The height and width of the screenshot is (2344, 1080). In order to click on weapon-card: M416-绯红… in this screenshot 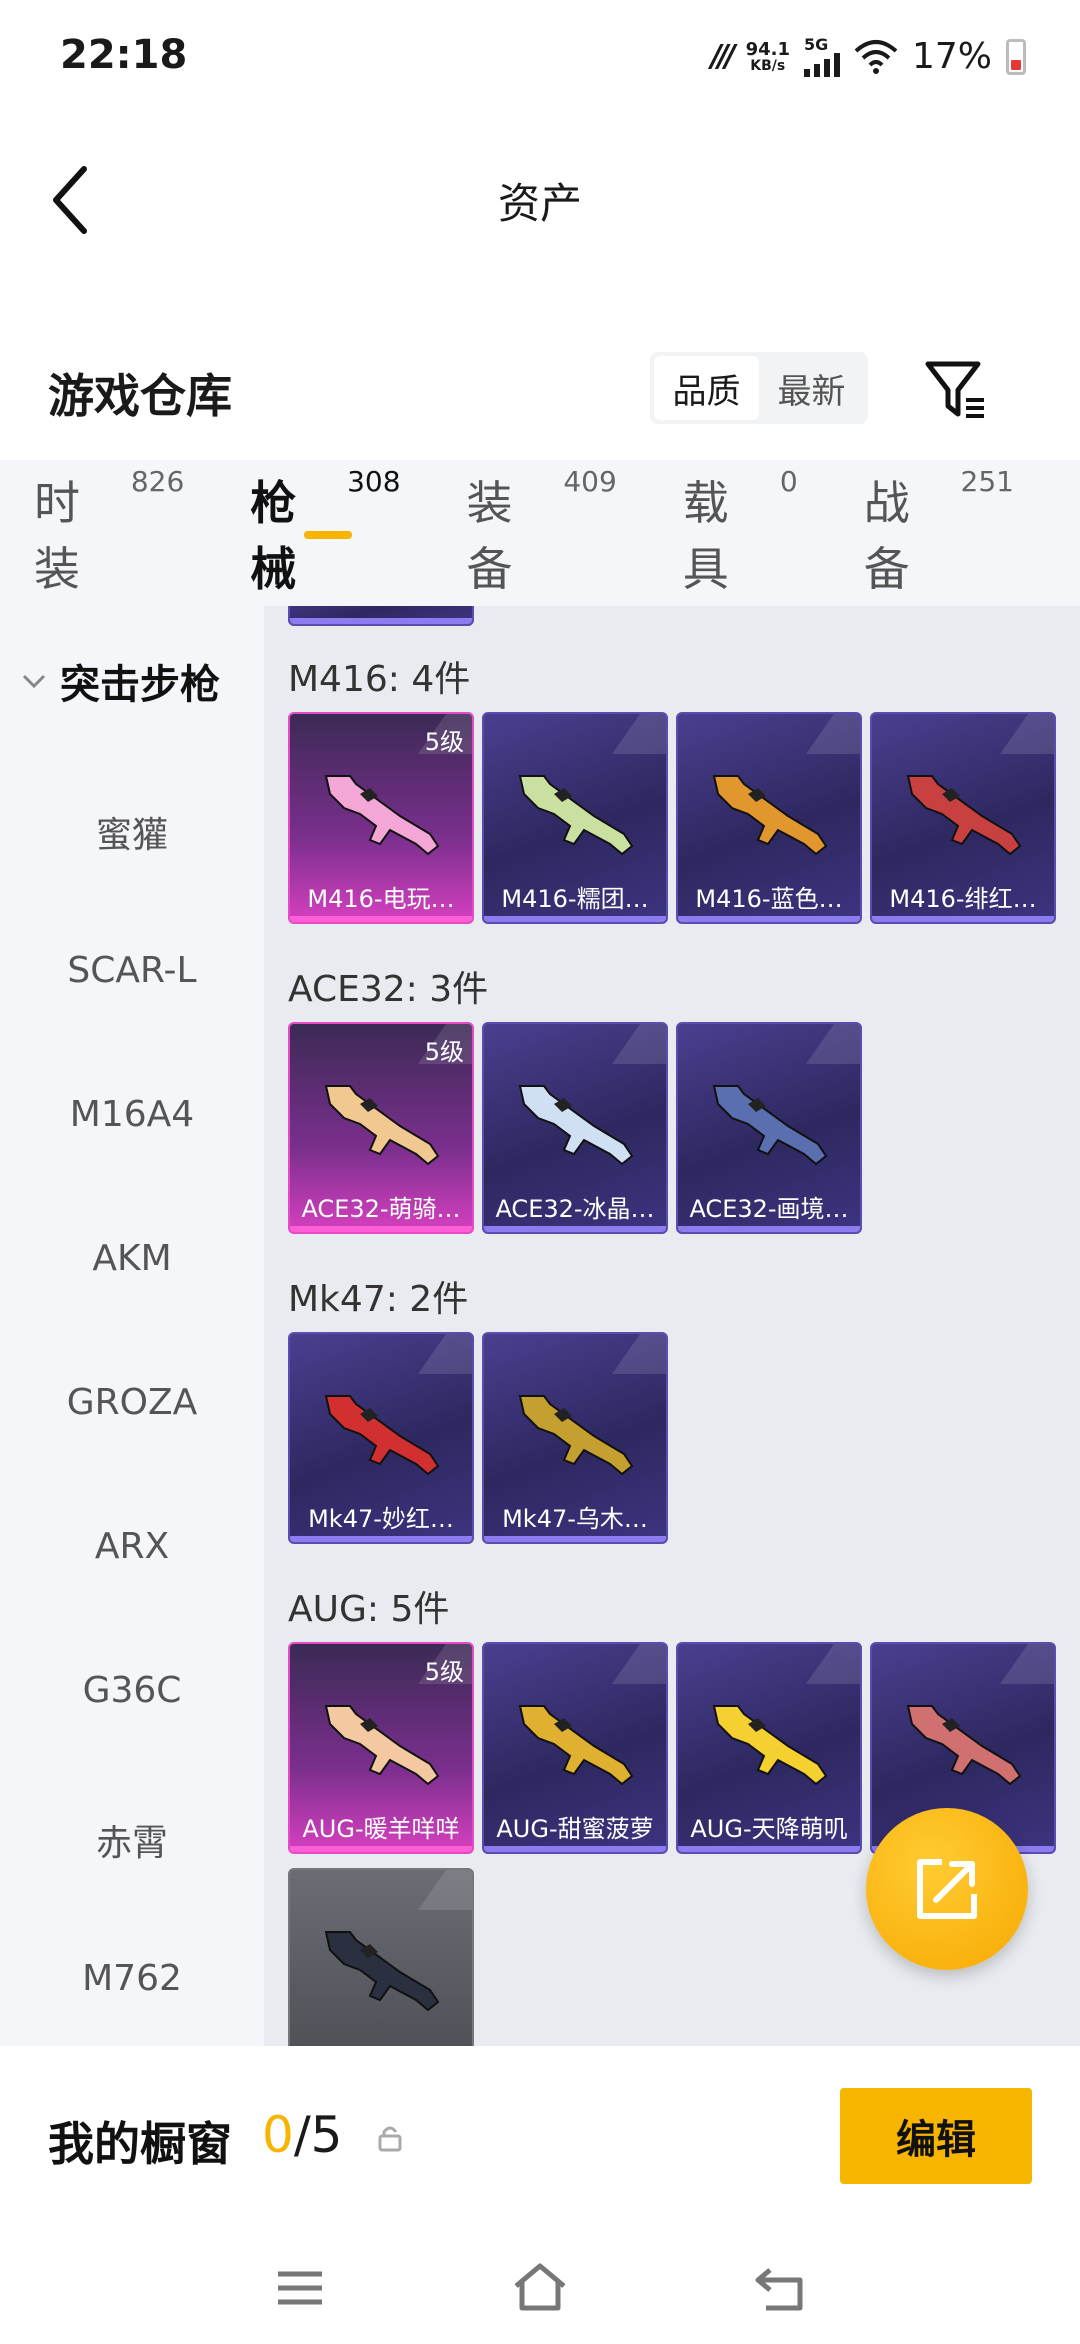, I will do `click(963, 818)`.